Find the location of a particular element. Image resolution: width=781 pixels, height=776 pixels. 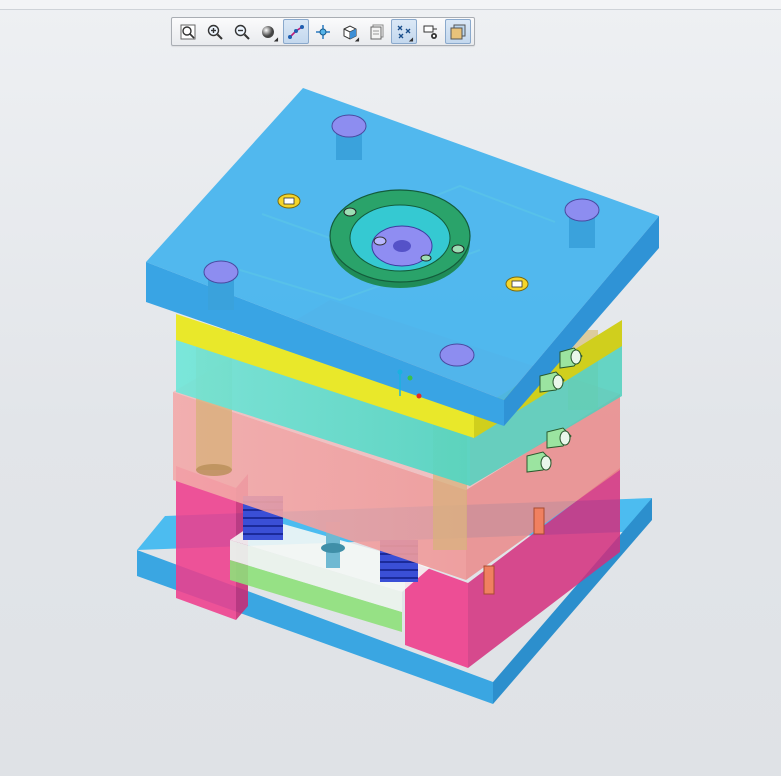

bolt-head-left is located at coordinates (289, 201).